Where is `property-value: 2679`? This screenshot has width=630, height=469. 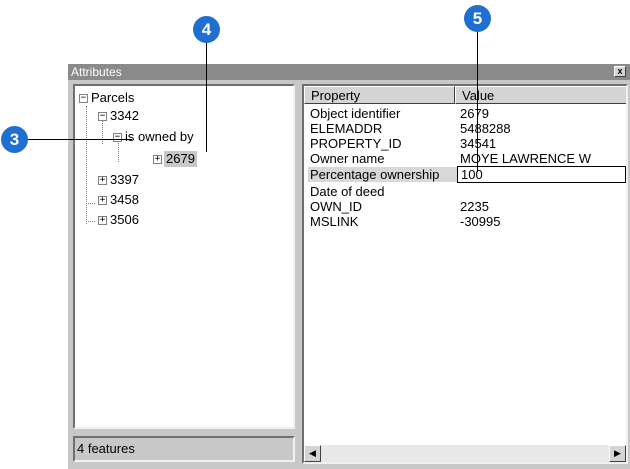
property-value: 2679 is located at coordinates (474, 113).